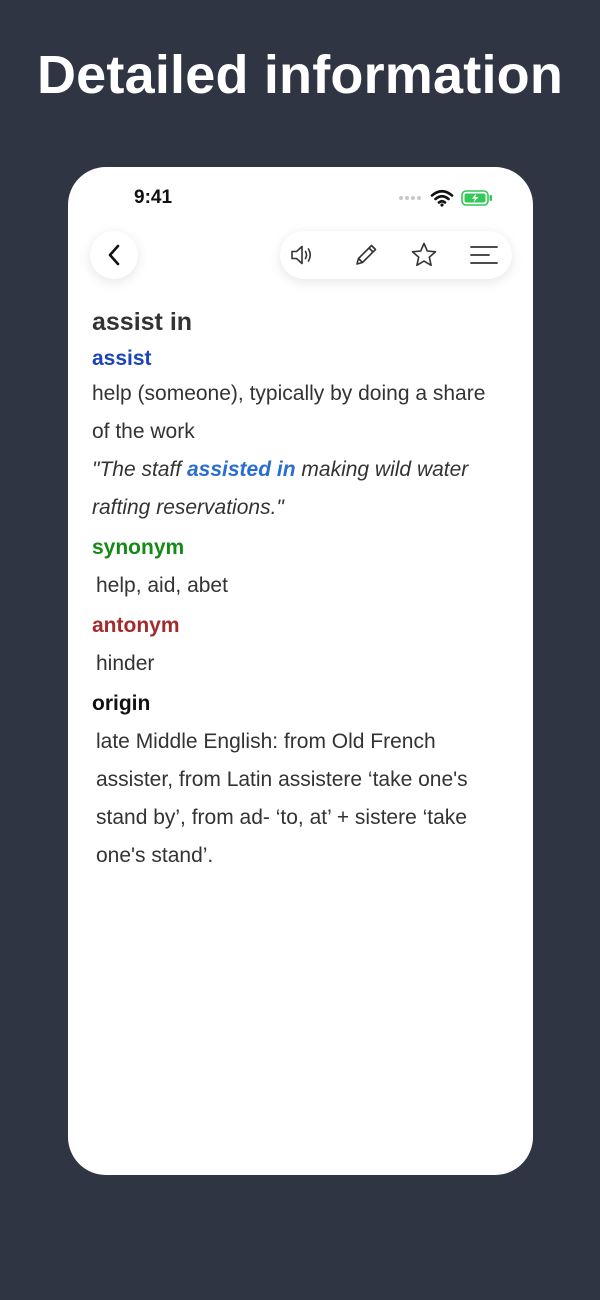 This screenshot has width=600, height=1300. What do you see at coordinates (442, 198) in the screenshot?
I see `wifi-icon` at bounding box center [442, 198].